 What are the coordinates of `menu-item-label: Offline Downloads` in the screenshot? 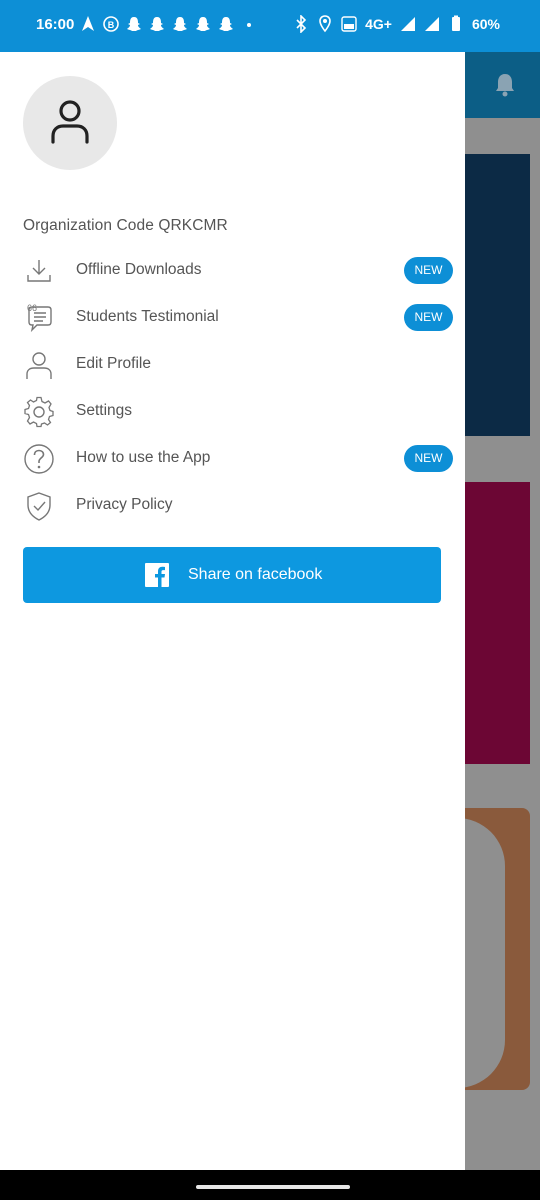 It's located at (139, 269).